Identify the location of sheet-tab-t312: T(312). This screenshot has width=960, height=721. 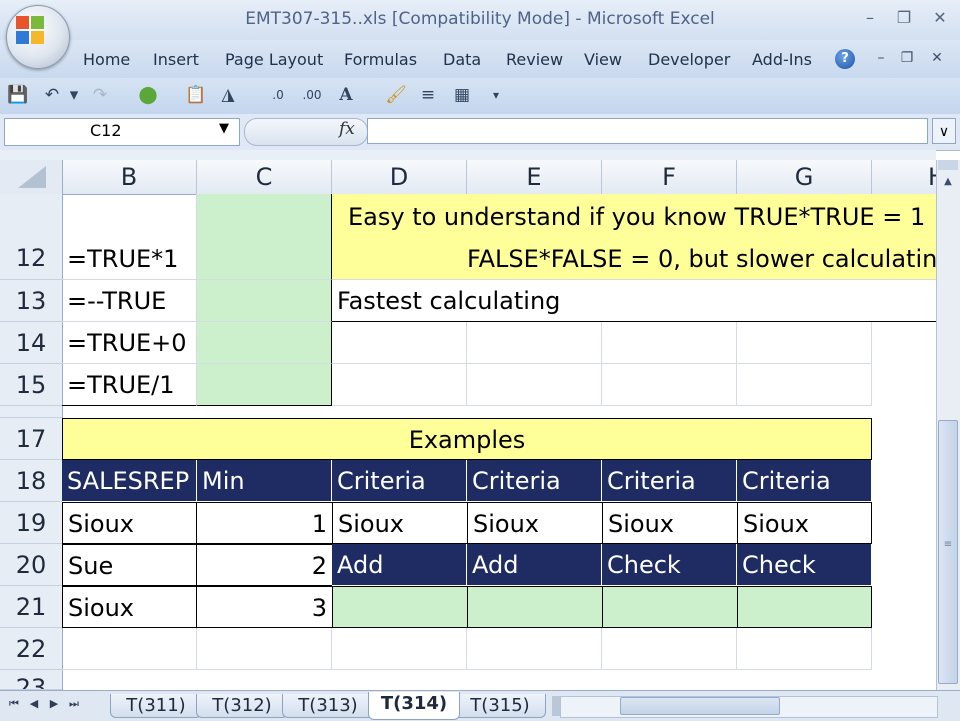
(242, 706).